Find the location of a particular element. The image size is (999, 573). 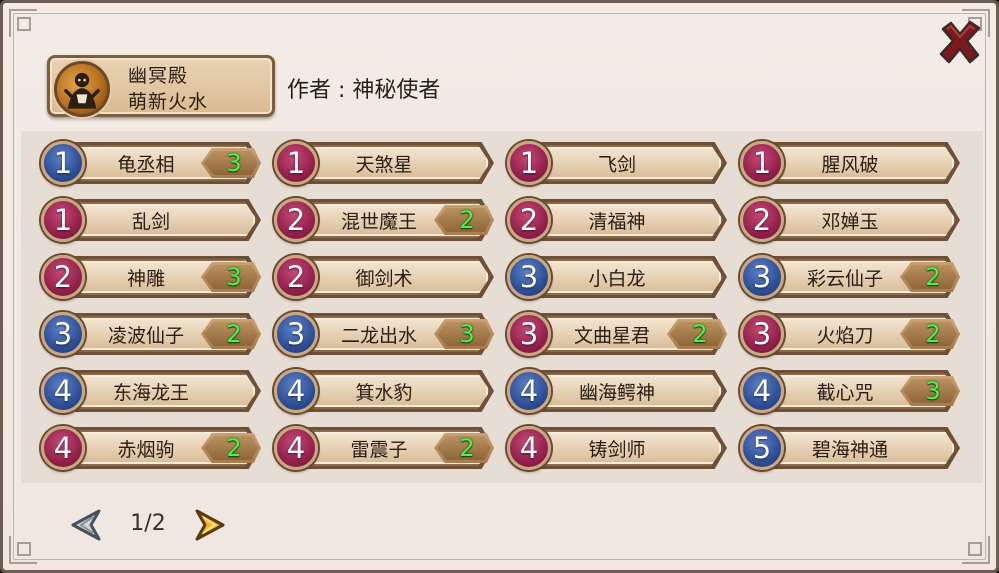

card-entry: 1 天煞星 is located at coordinates (384, 163).